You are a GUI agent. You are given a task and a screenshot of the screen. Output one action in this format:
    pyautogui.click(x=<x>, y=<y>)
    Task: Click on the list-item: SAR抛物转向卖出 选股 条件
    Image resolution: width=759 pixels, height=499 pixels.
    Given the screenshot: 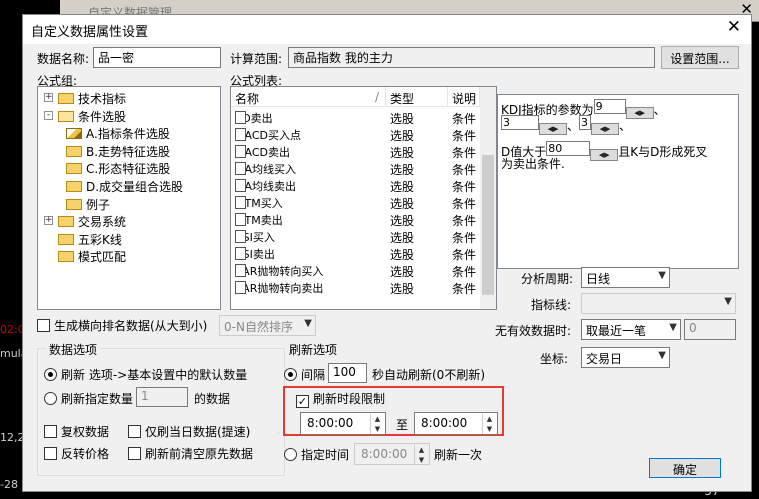 What is the action you would take?
    pyautogui.click(x=355, y=287)
    